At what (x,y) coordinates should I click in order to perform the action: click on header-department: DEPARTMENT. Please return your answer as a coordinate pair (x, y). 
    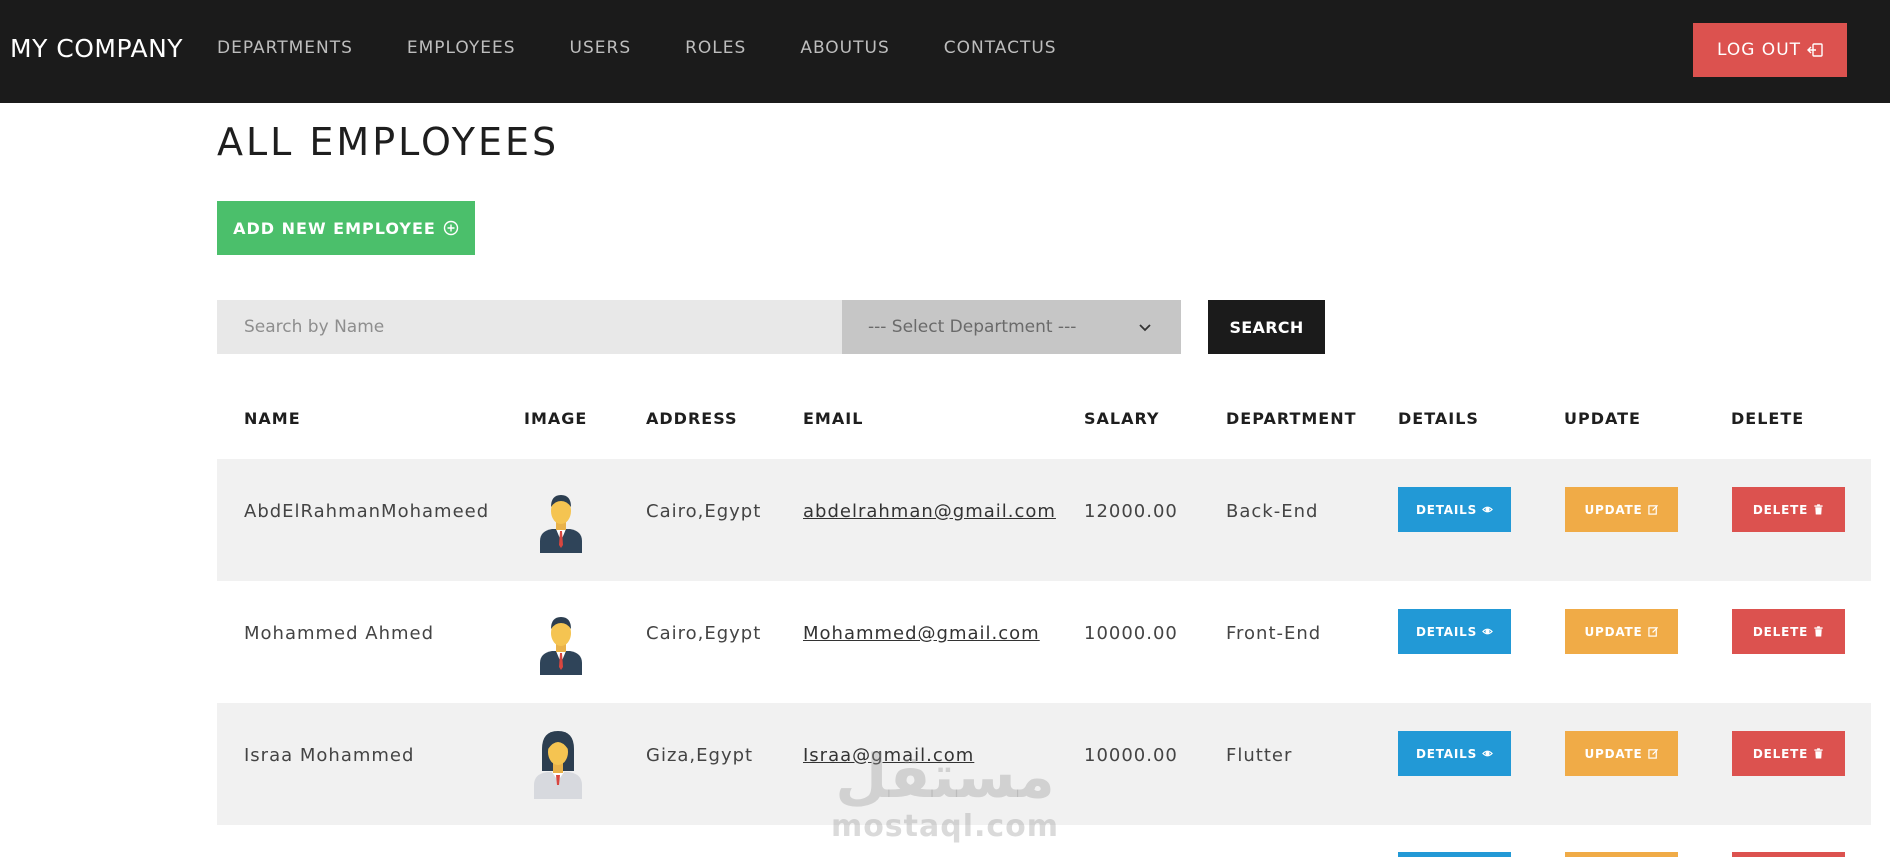
    Looking at the image, I should click on (1291, 418).